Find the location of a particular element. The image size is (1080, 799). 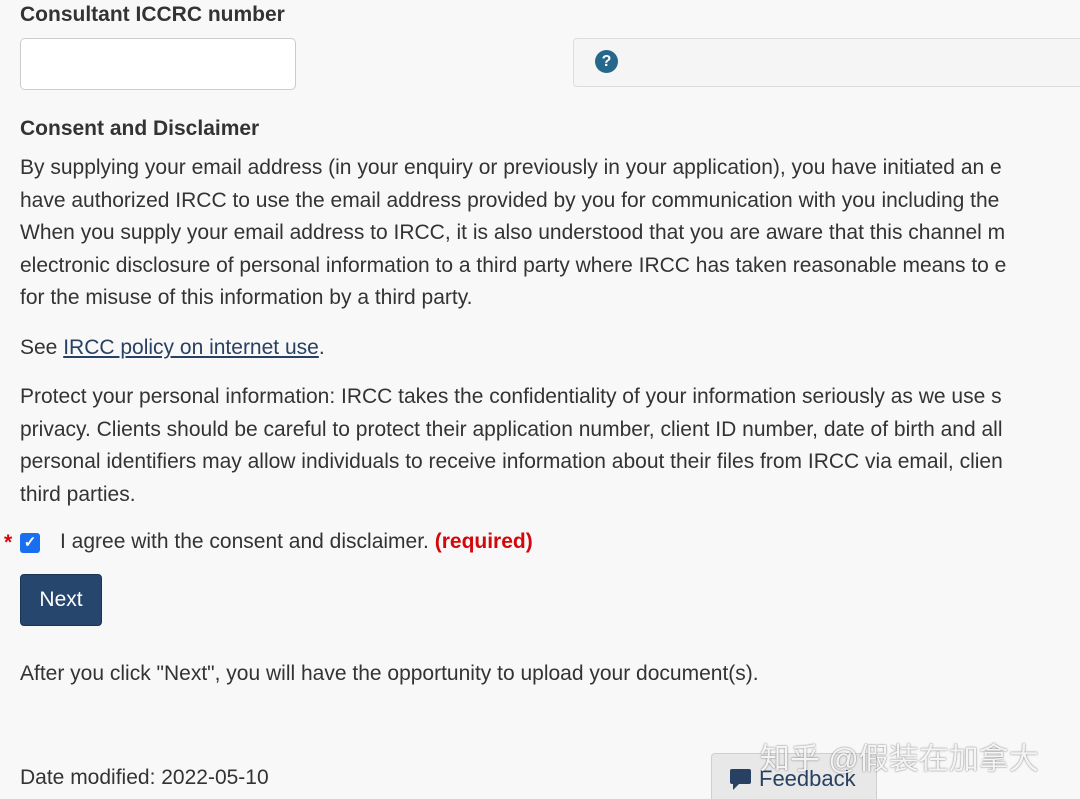

consent-heading: Consent and Disclaimer is located at coordinates (140, 128).